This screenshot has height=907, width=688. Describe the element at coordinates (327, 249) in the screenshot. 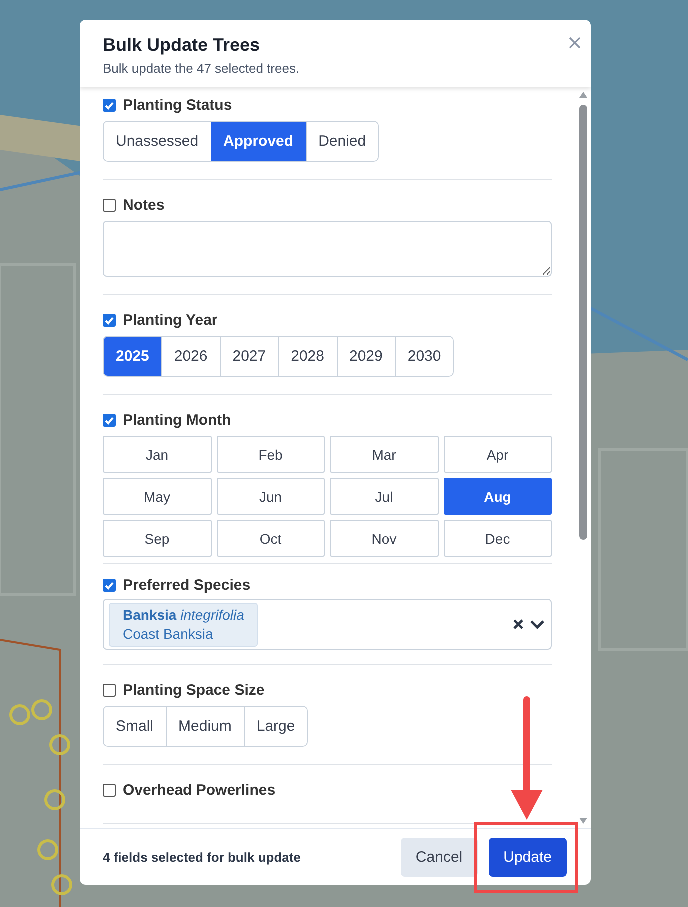

I see `notes-field` at that location.